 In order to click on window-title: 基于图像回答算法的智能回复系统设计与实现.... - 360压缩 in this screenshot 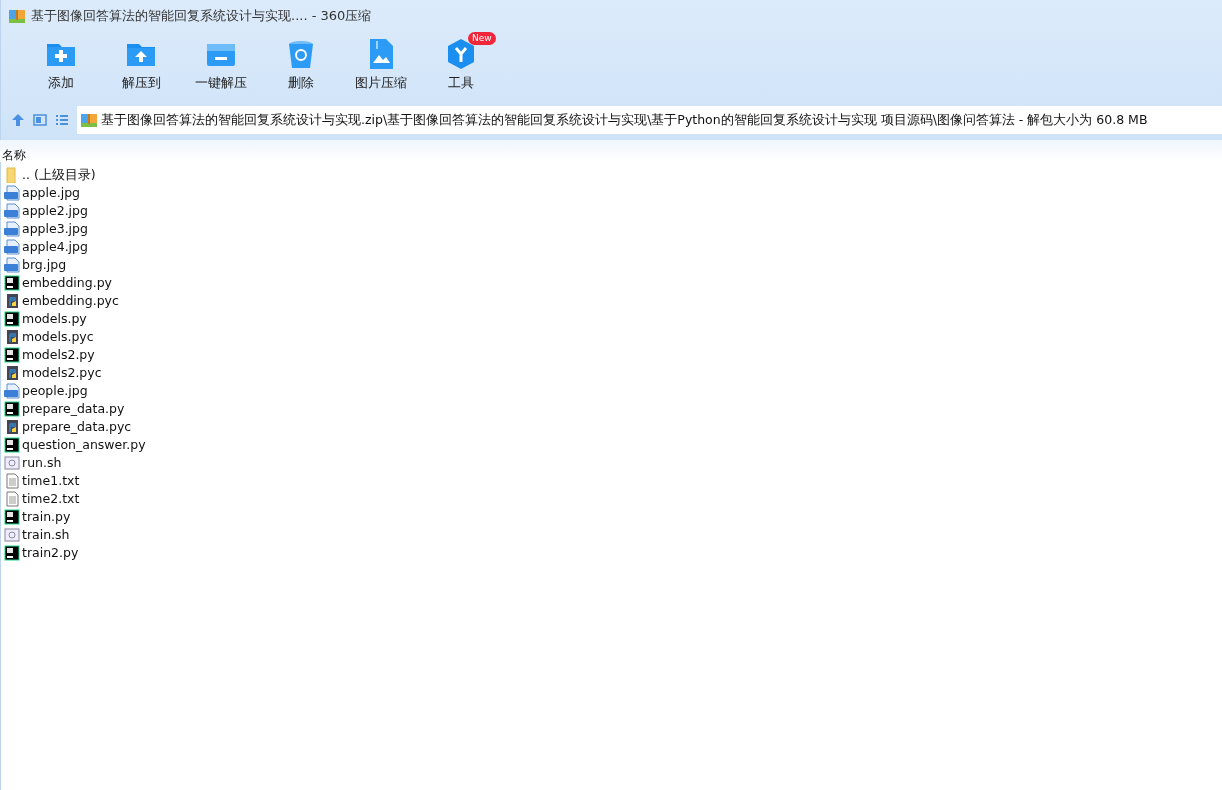, I will do `click(201, 16)`.